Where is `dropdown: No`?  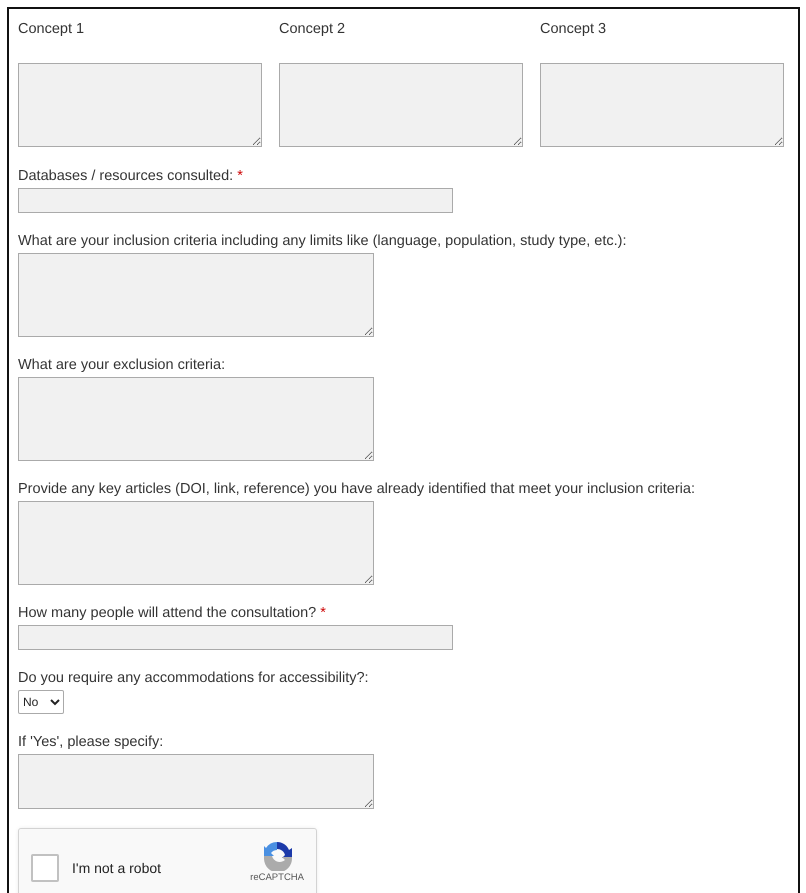 dropdown: No is located at coordinates (41, 702).